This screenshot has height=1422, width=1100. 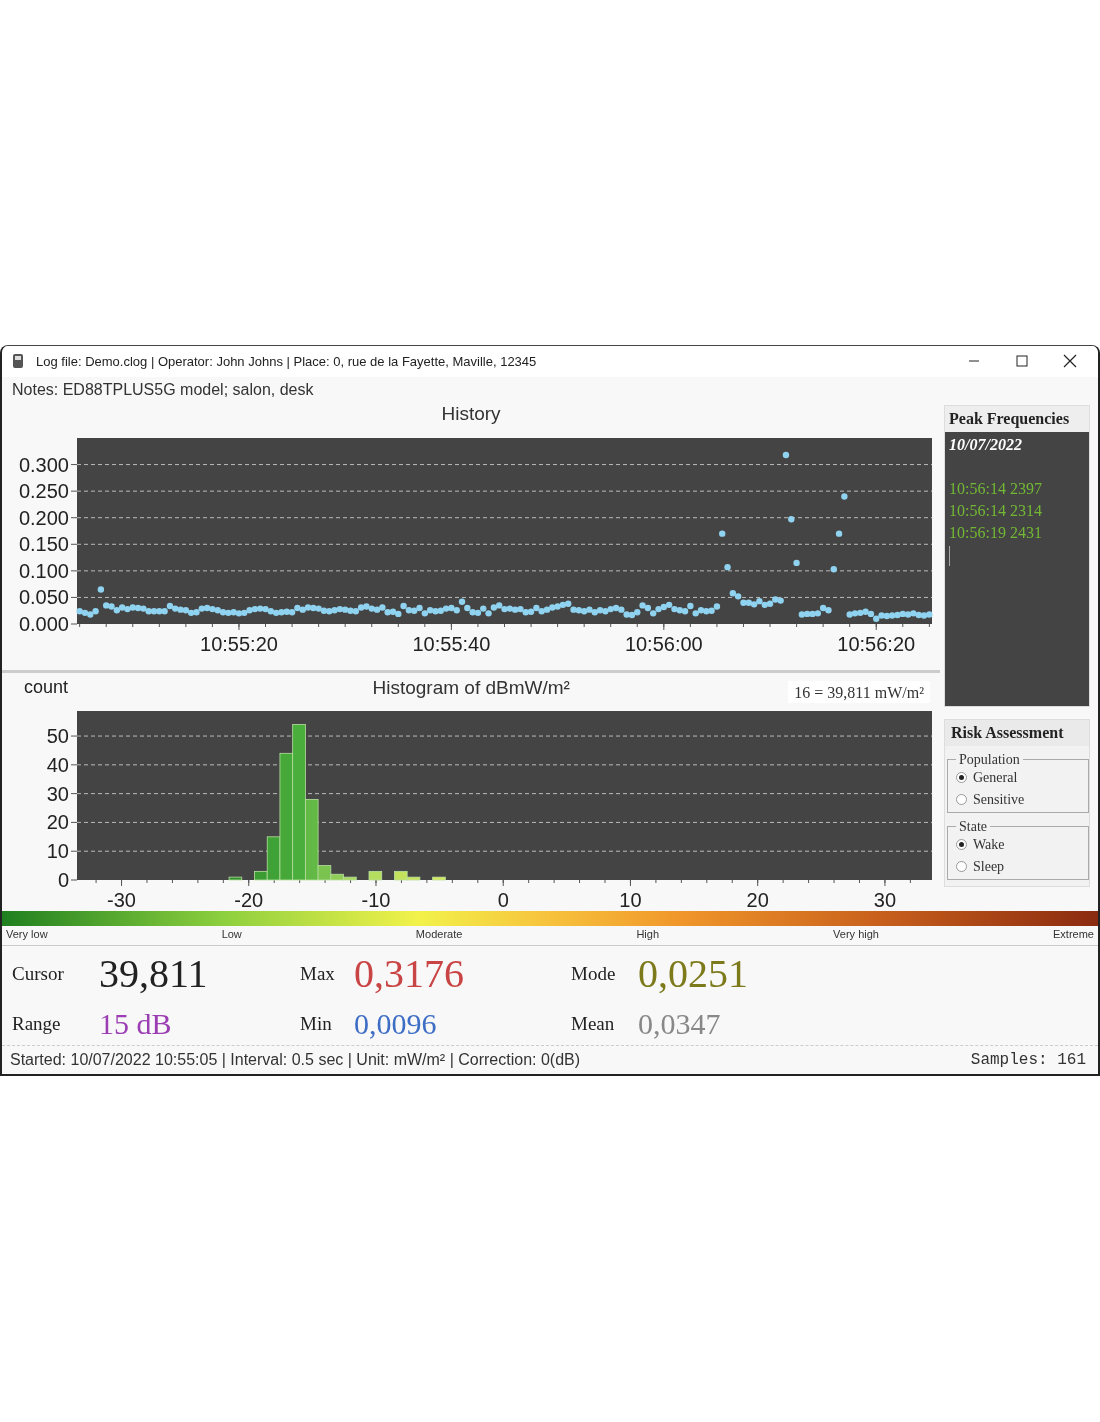 I want to click on axis-label: 50, so click(x=57, y=735).